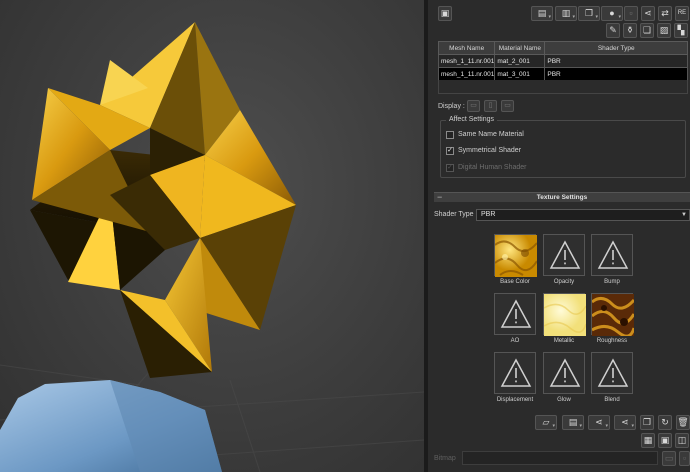 This screenshot has width=690, height=472. I want to click on copy-texture-button: ❐, so click(647, 422).